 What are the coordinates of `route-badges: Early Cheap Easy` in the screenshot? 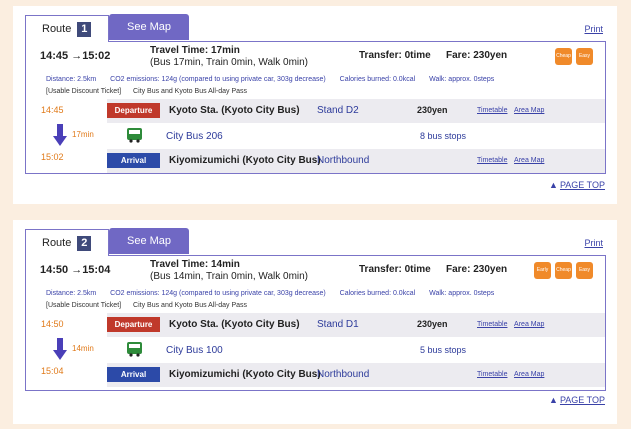 It's located at (563, 270).